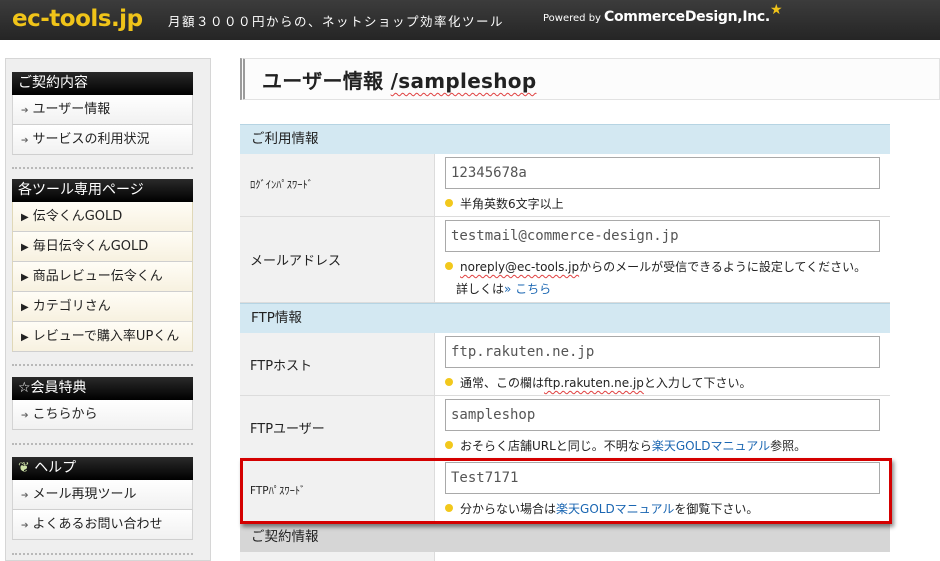  Describe the element at coordinates (281, 366) in the screenshot. I see `field-label: FTPホスト` at that location.